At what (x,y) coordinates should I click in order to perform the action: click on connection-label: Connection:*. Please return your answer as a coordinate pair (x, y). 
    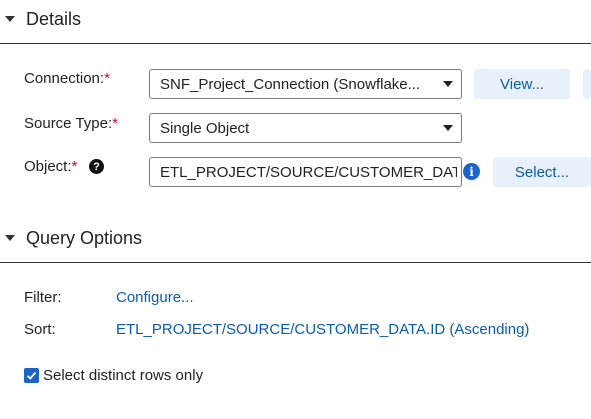
    Looking at the image, I should click on (67, 78).